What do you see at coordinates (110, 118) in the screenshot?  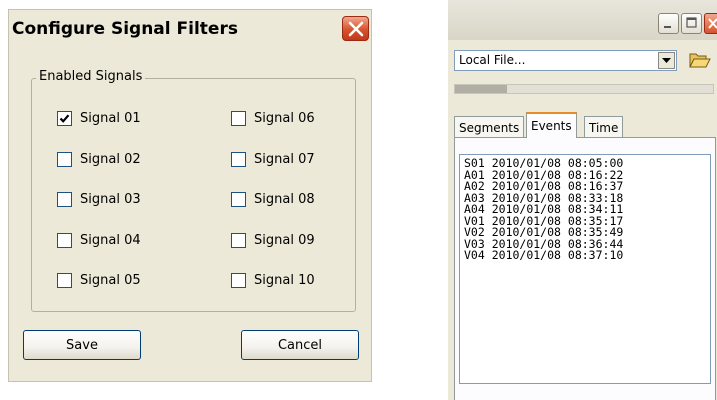 I see `signal-label: Signal 01` at bounding box center [110, 118].